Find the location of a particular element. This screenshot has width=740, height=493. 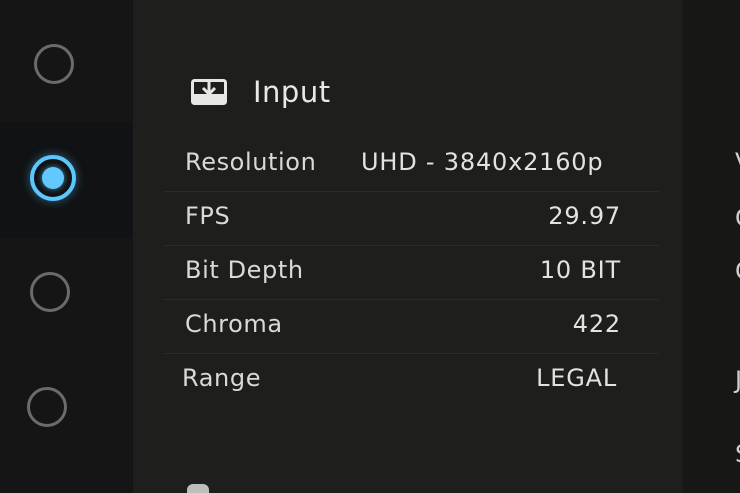

panel-header: Input is located at coordinates (261, 92).